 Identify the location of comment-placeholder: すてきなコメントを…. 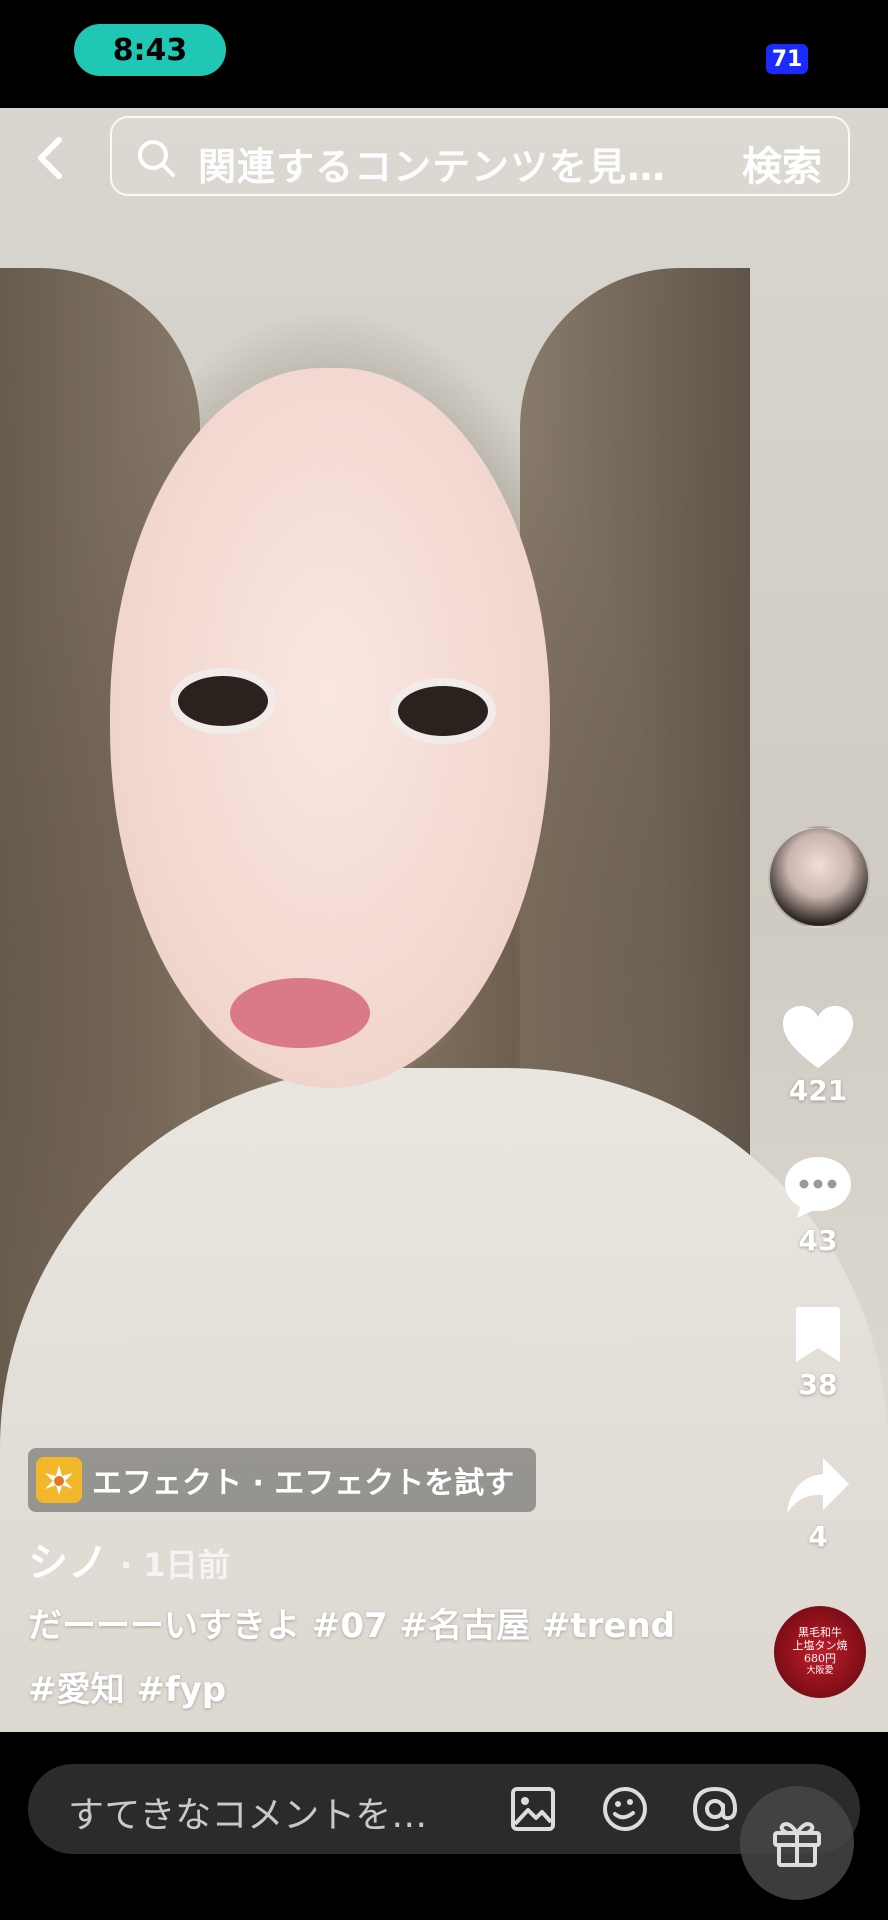
(248, 1815).